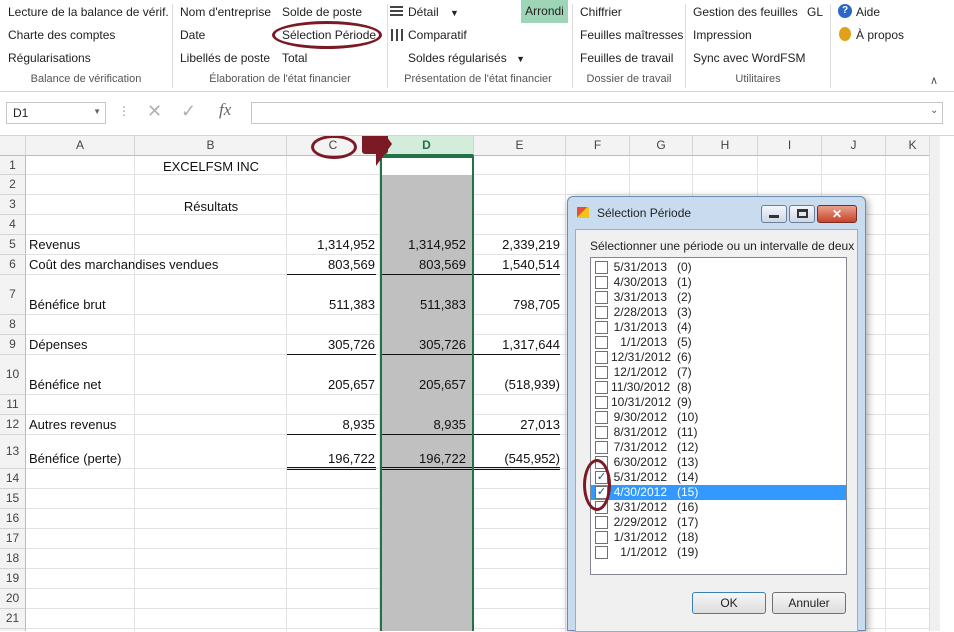  What do you see at coordinates (729, 603) in the screenshot?
I see `ok-button: OK` at bounding box center [729, 603].